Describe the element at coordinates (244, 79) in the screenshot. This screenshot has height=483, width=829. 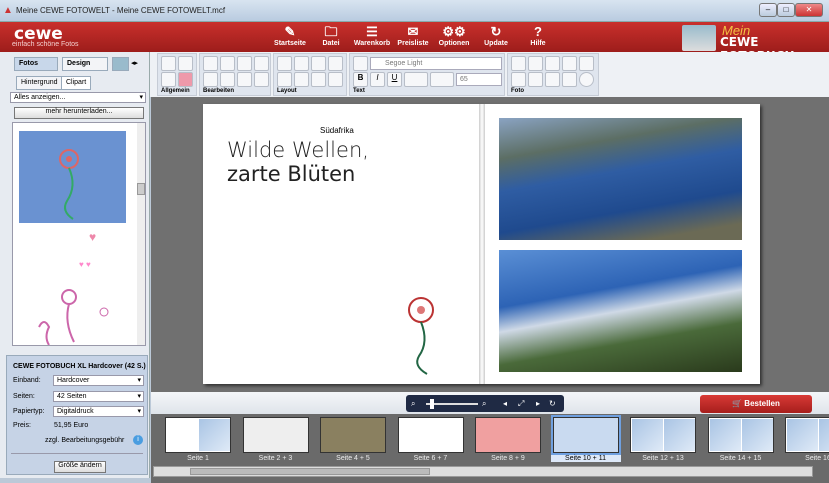
I see `cut-icon` at that location.